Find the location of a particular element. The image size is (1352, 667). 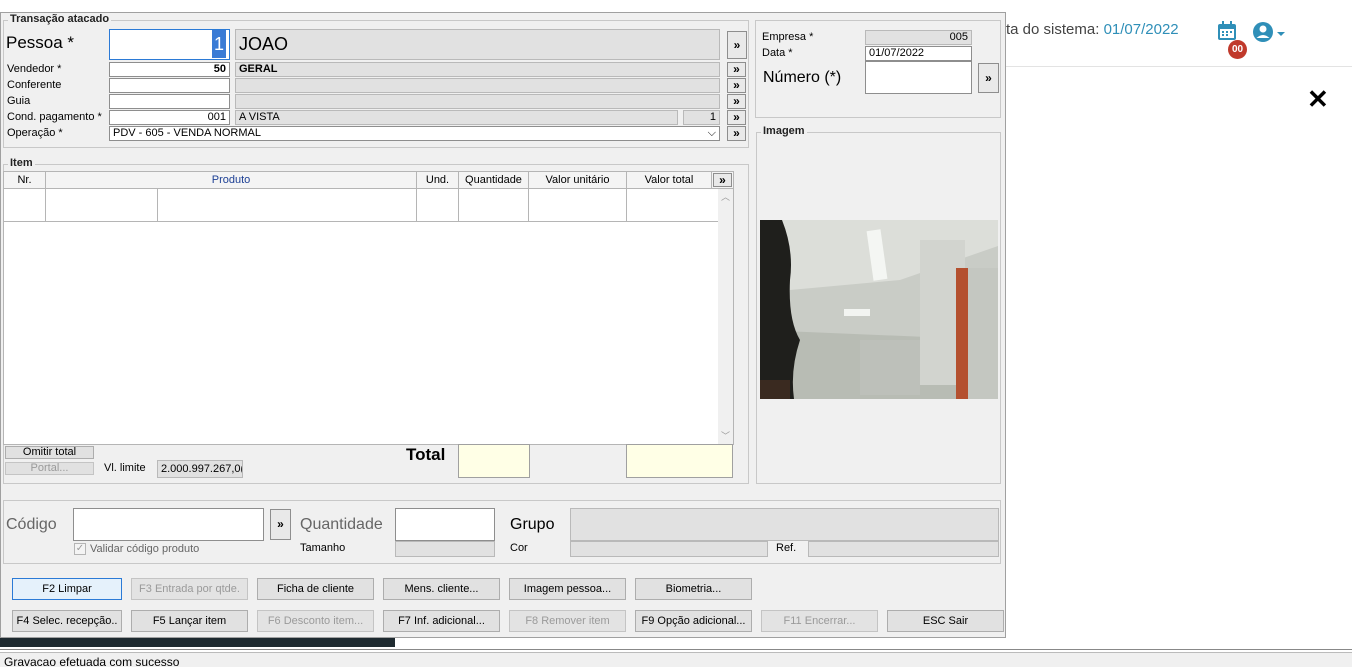

omitir-total-button: Omitir total is located at coordinates (49, 452).